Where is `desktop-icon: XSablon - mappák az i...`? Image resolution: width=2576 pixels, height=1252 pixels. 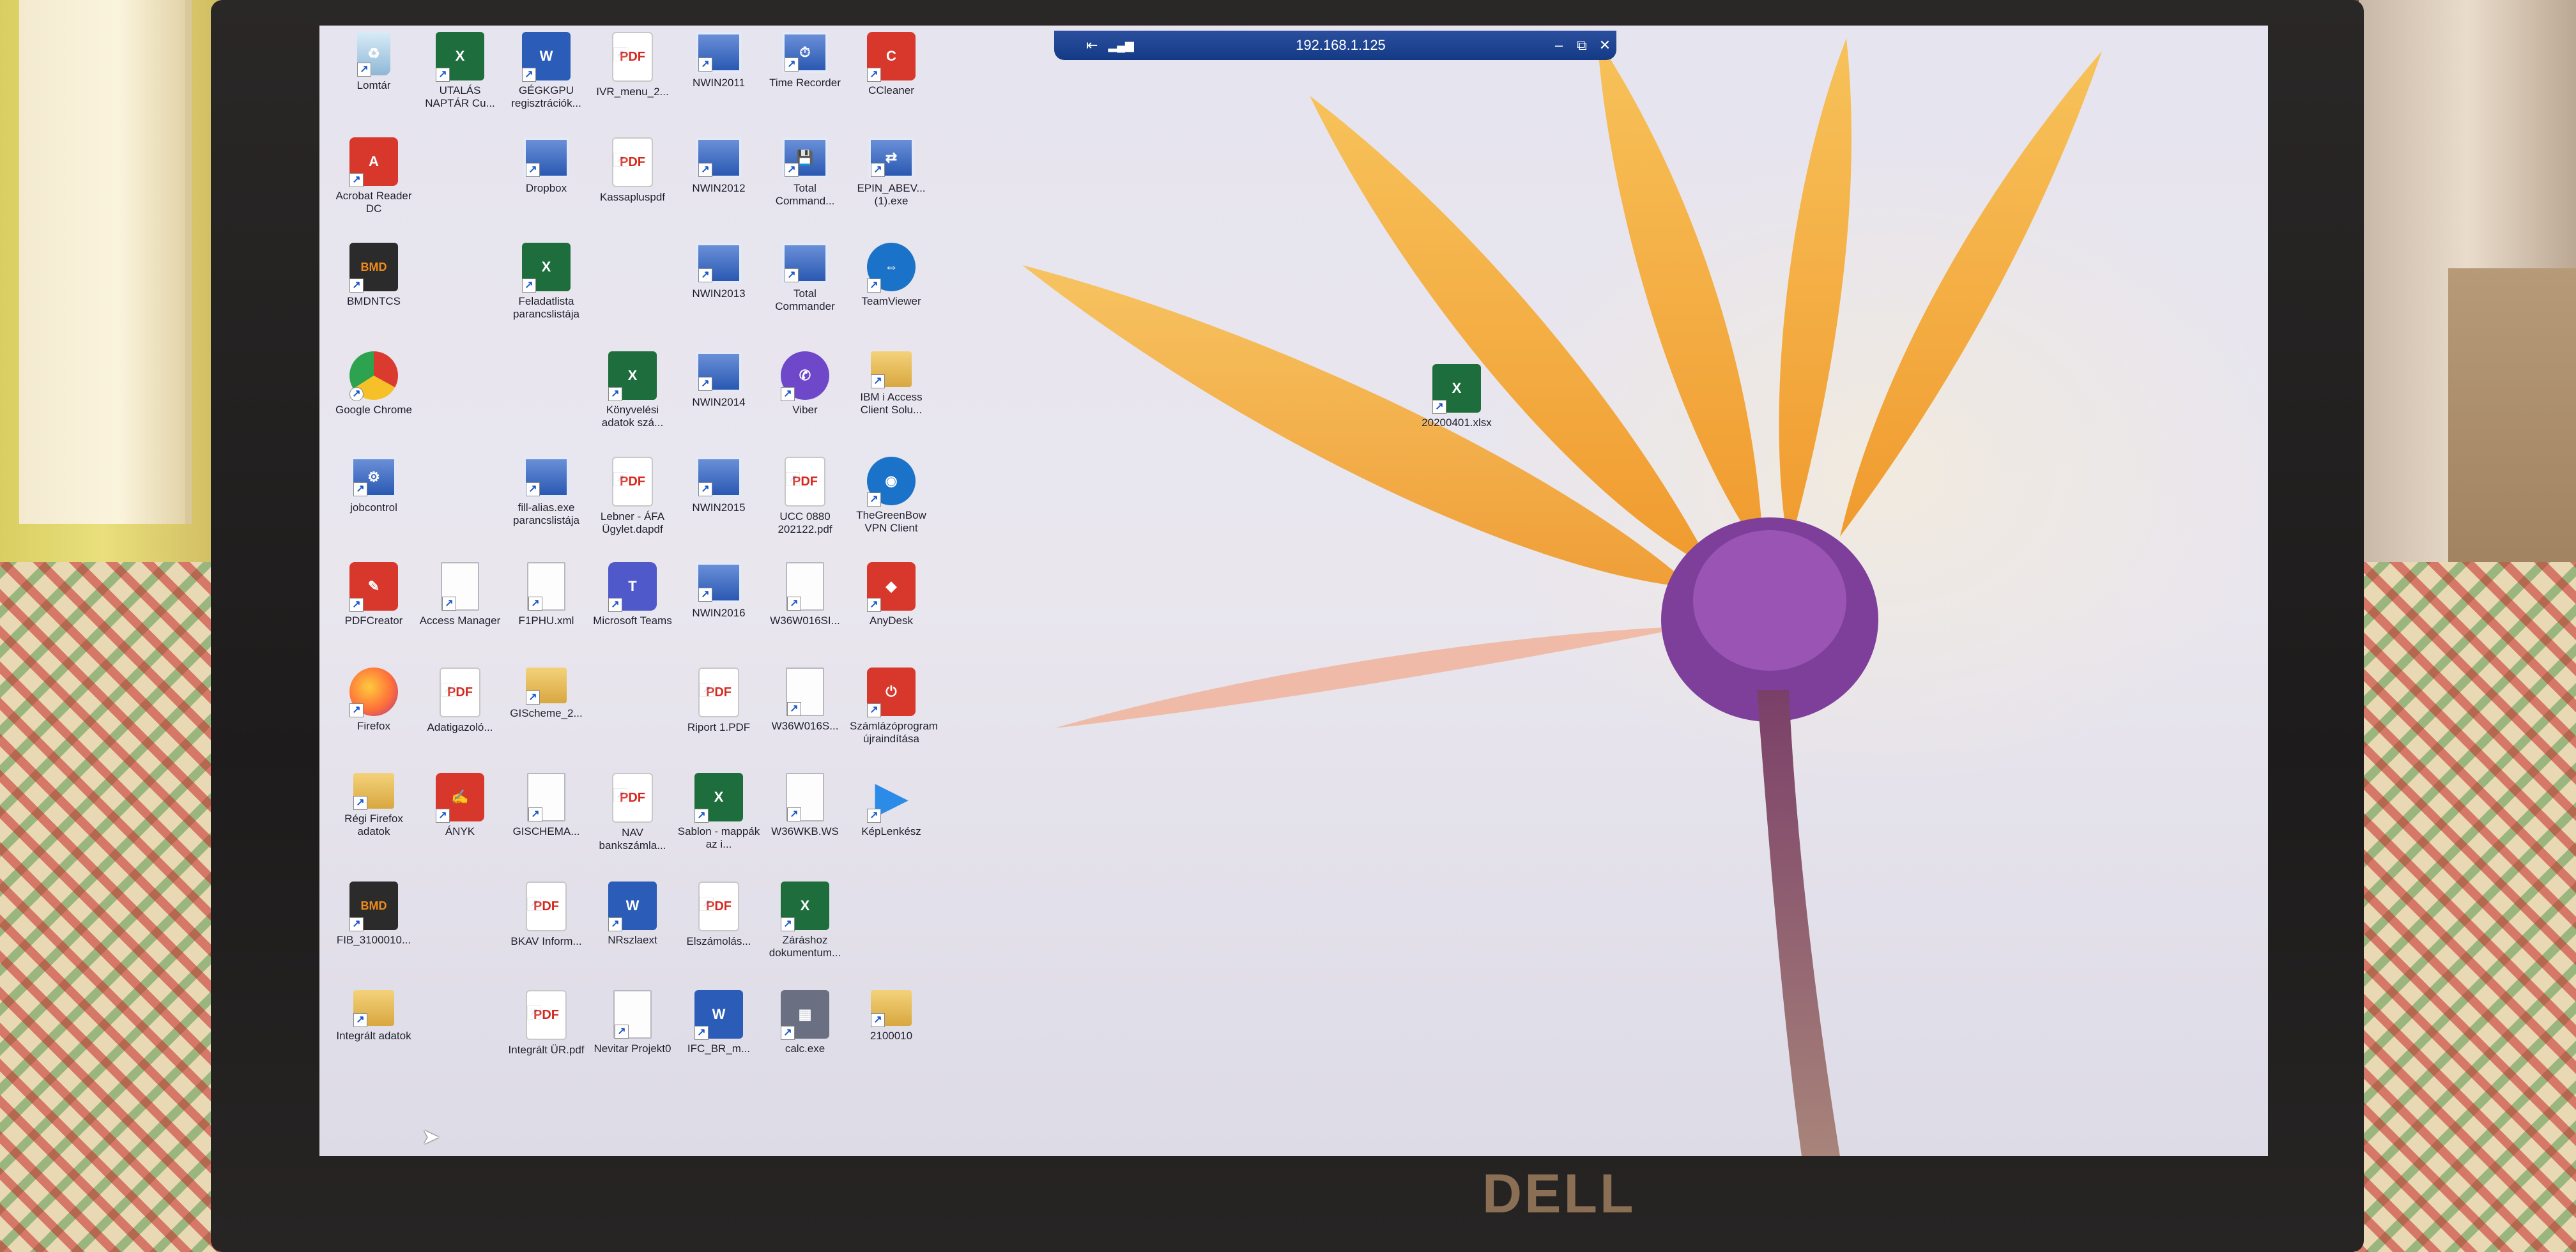 desktop-icon: XSablon - mappák az i... is located at coordinates (718, 812).